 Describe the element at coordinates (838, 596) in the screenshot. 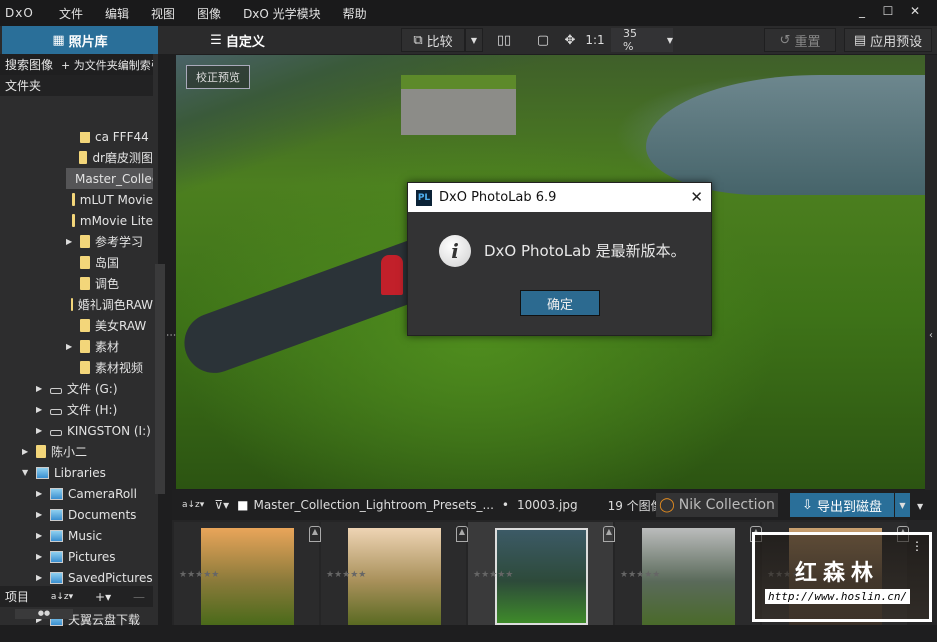

I see `watermark-url: http://www.hoslin.cn/` at that location.